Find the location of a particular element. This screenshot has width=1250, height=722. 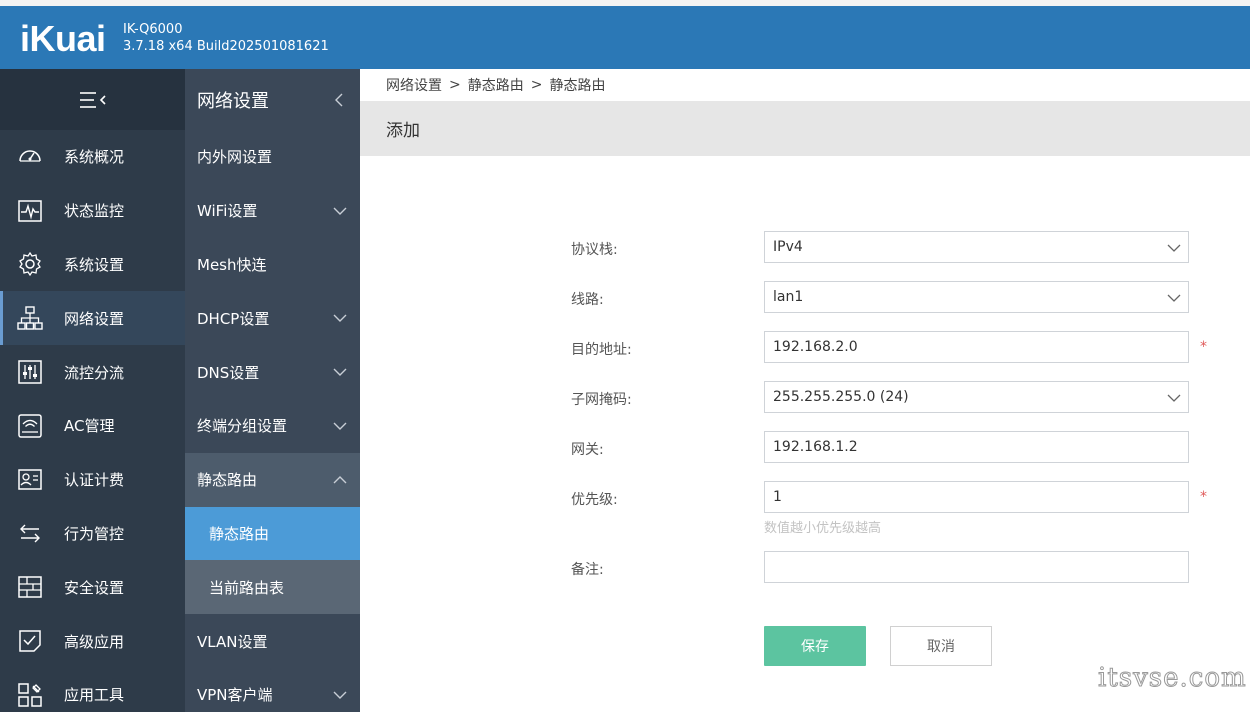

remark-input is located at coordinates (976, 567).